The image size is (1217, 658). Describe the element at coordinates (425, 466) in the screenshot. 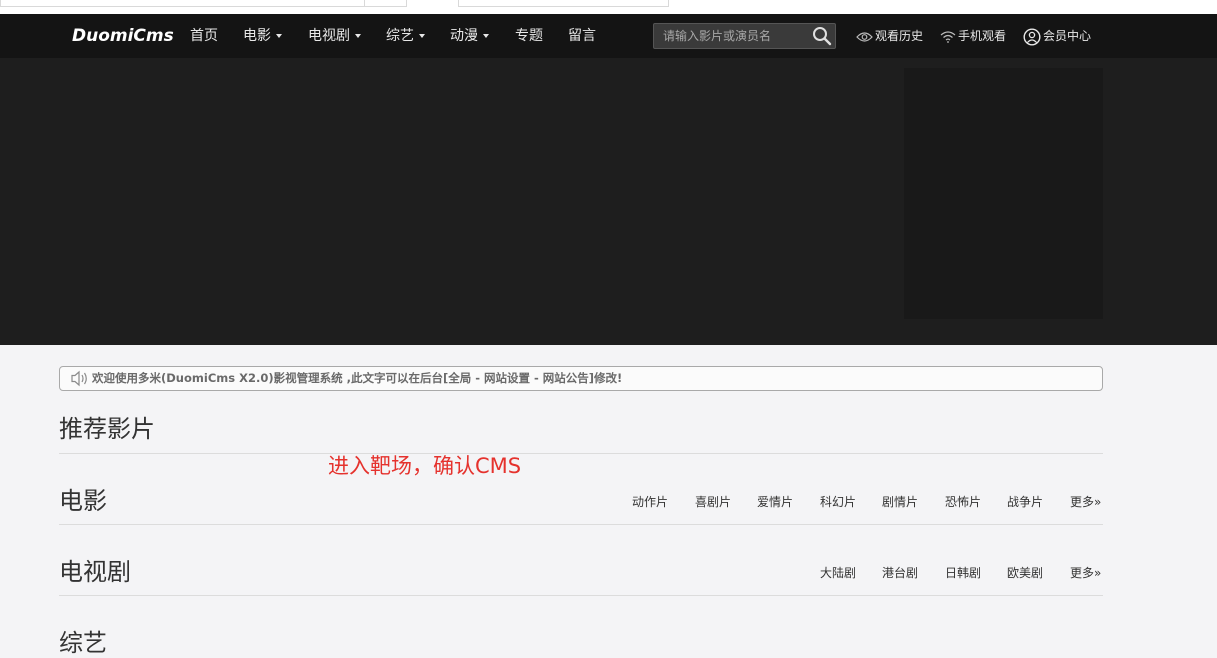

I see `annotation-text: 进入靶场，确认CMS` at that location.